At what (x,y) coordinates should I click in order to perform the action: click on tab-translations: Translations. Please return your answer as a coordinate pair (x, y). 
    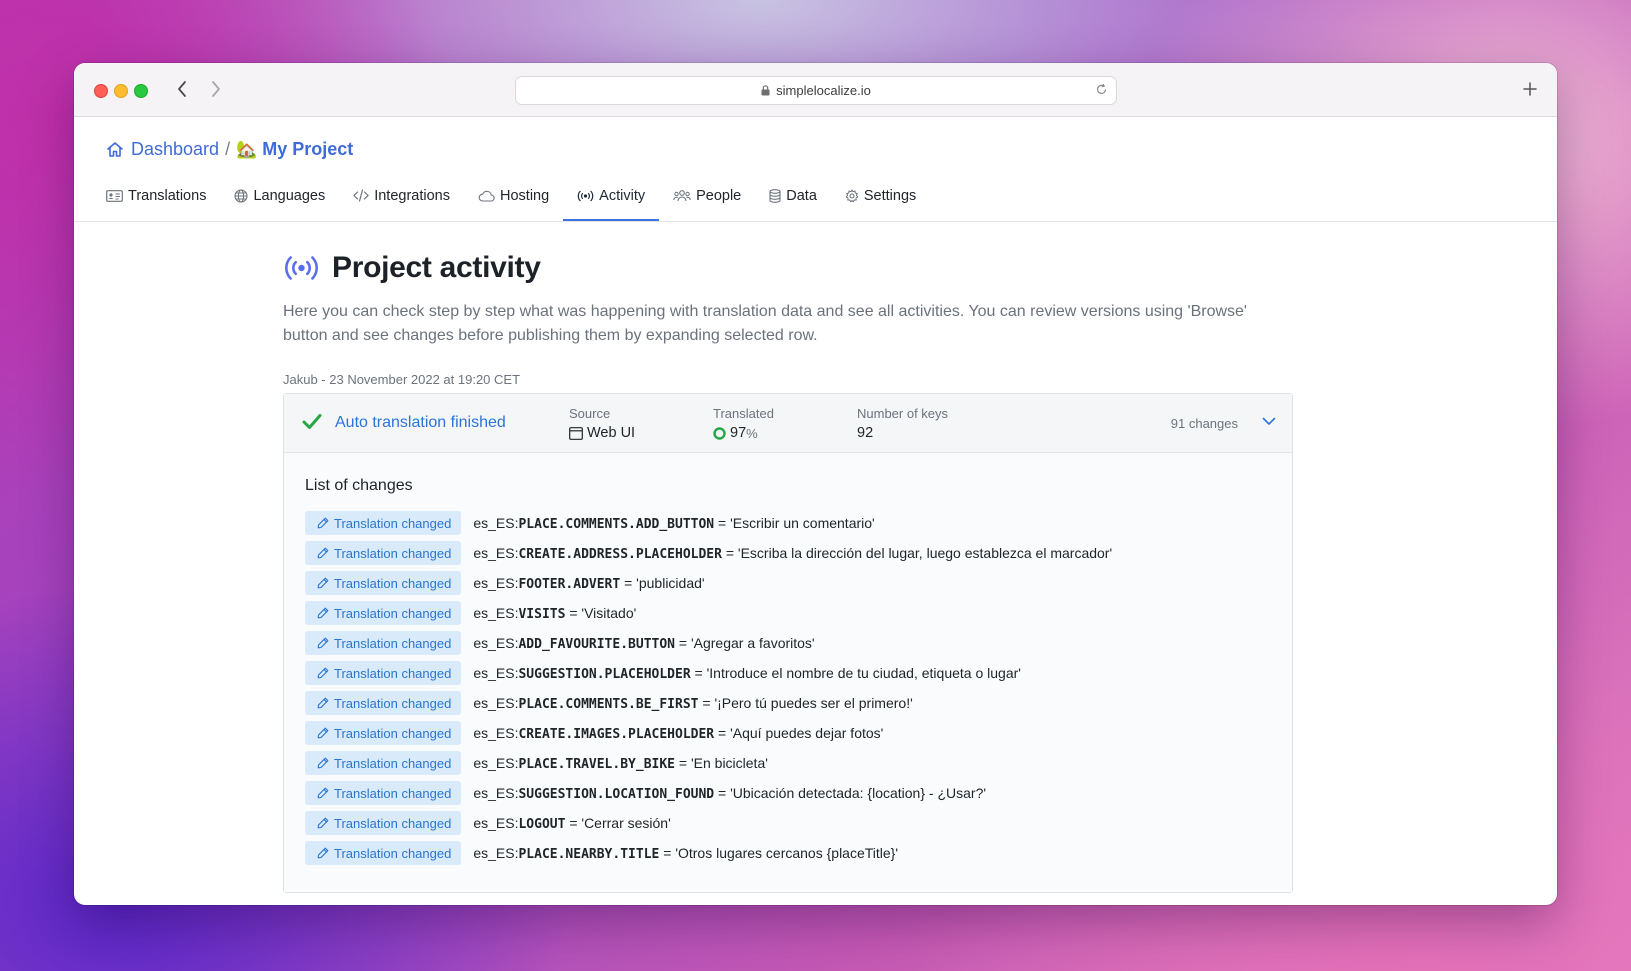
    Looking at the image, I should click on (156, 195).